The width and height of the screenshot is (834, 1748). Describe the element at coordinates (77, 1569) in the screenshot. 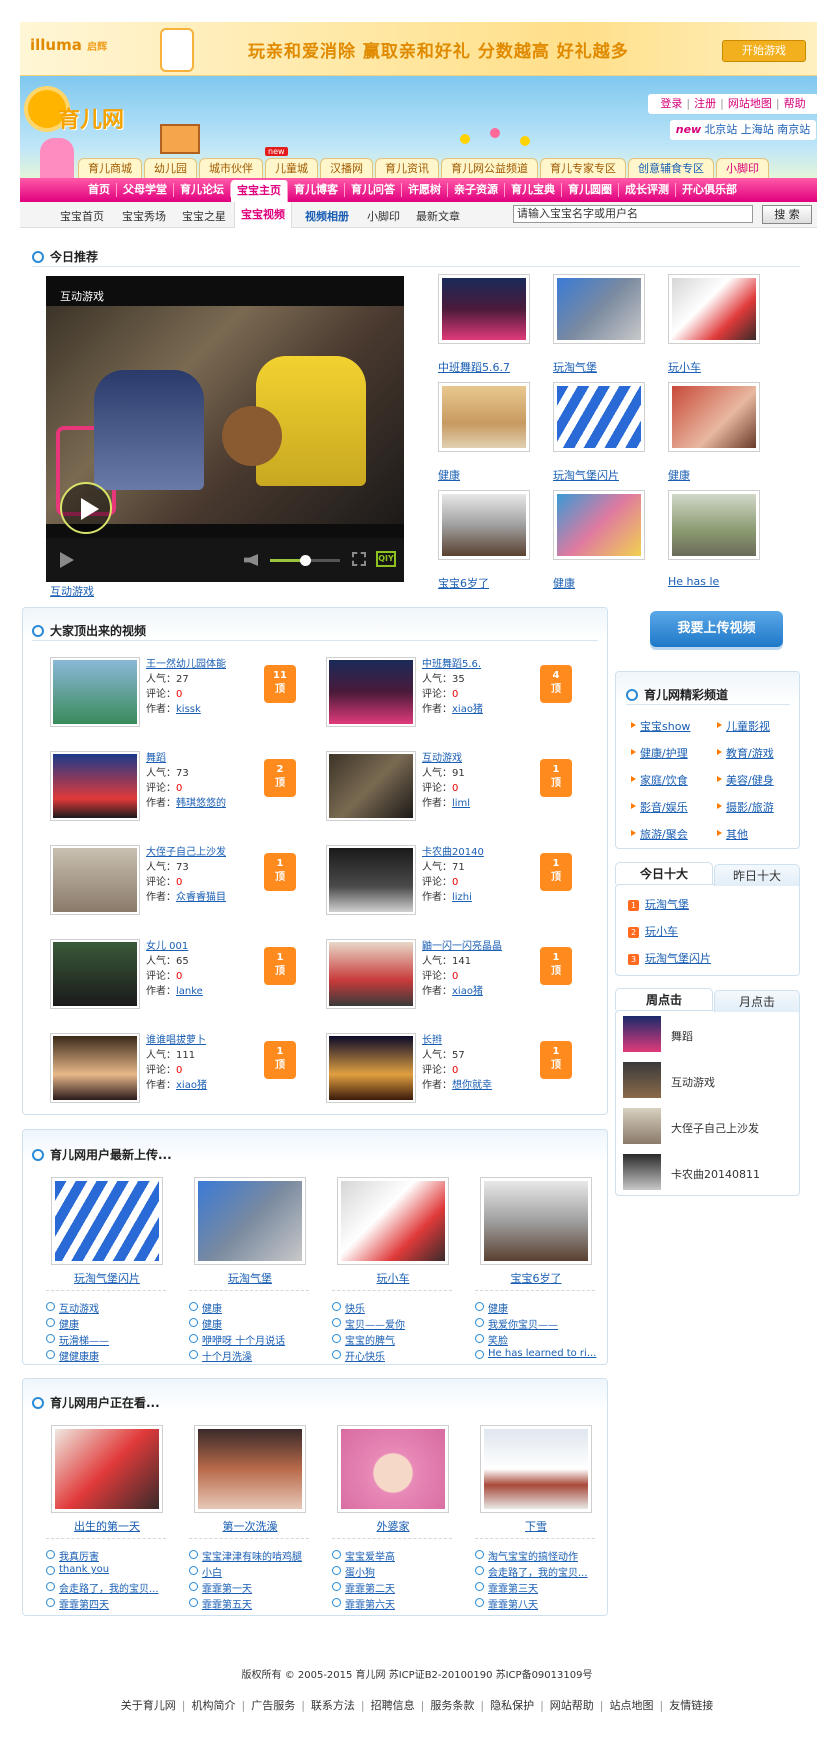

I see `related-video-link: thank you` at that location.